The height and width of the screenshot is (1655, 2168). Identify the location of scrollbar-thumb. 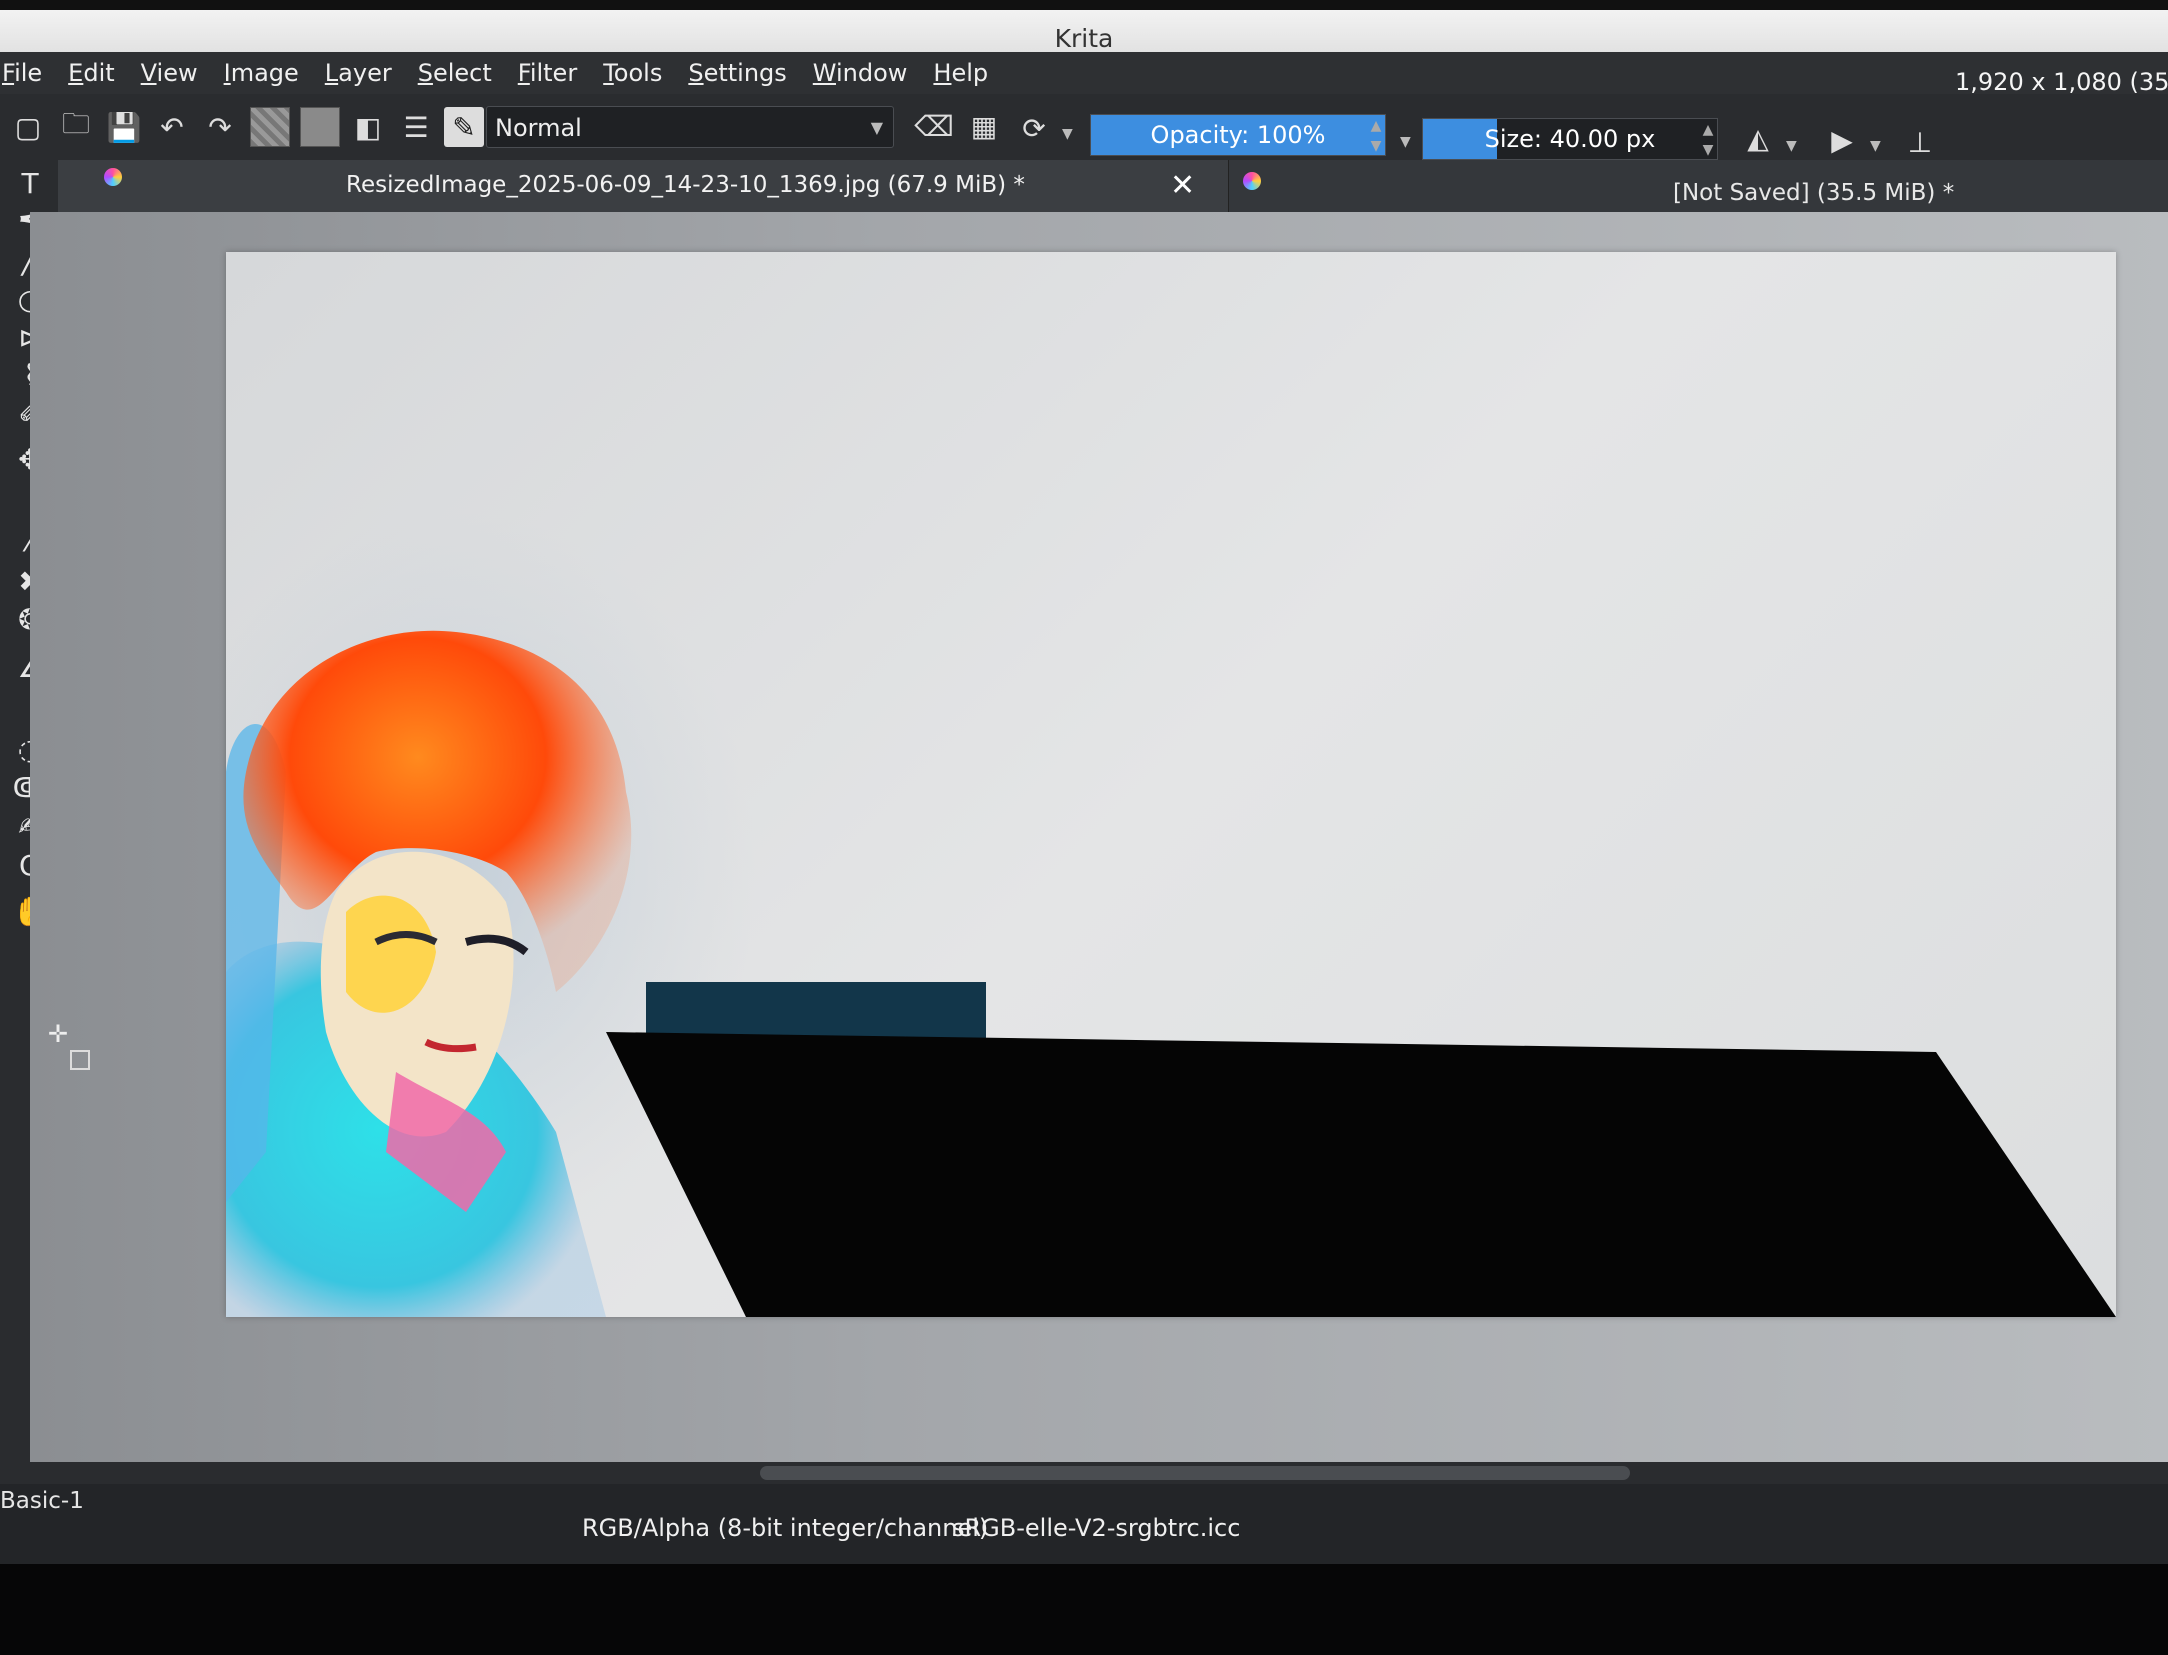
(1195, 1473).